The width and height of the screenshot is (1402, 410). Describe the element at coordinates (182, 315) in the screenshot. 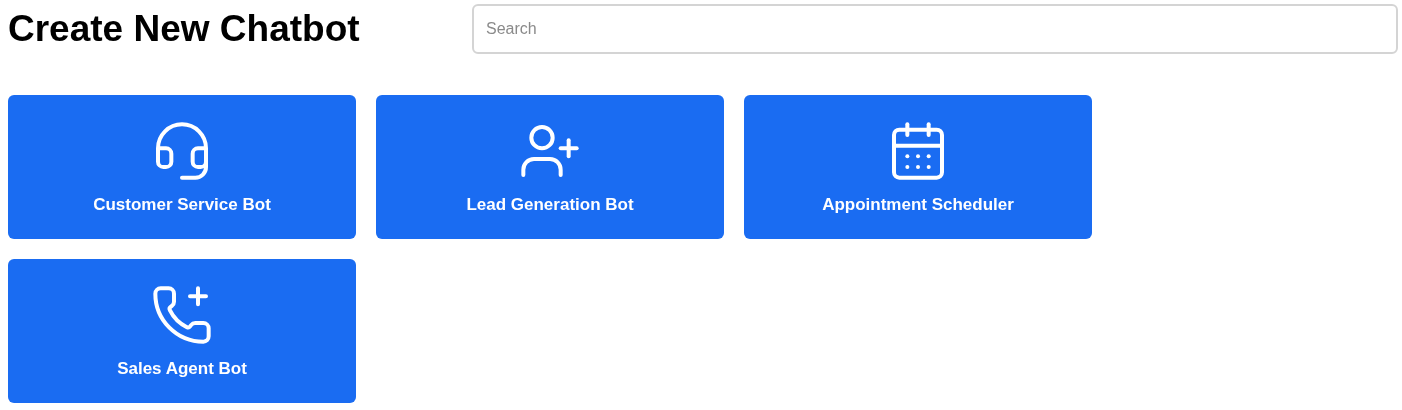

I see `phone-plus-icon` at that location.